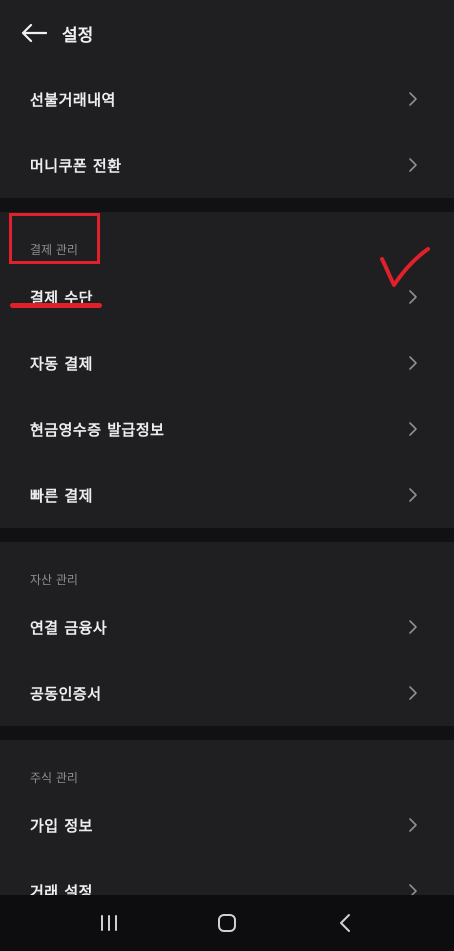 This screenshot has height=951, width=454. Describe the element at coordinates (78, 35) in the screenshot. I see `page-title: 설정` at that location.